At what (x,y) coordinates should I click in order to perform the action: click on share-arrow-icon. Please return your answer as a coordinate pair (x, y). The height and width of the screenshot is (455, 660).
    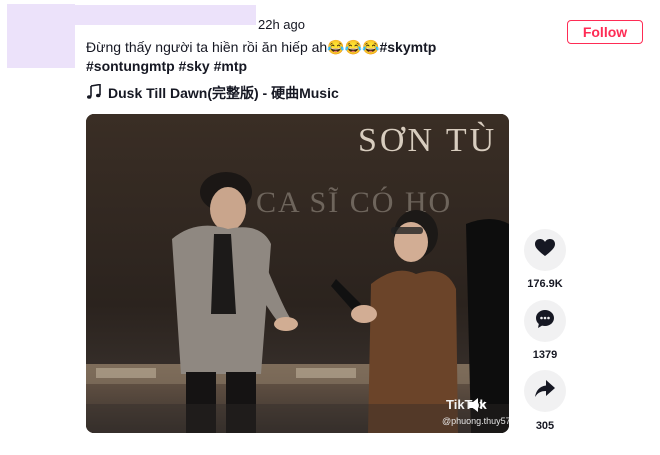
    Looking at the image, I should click on (545, 391).